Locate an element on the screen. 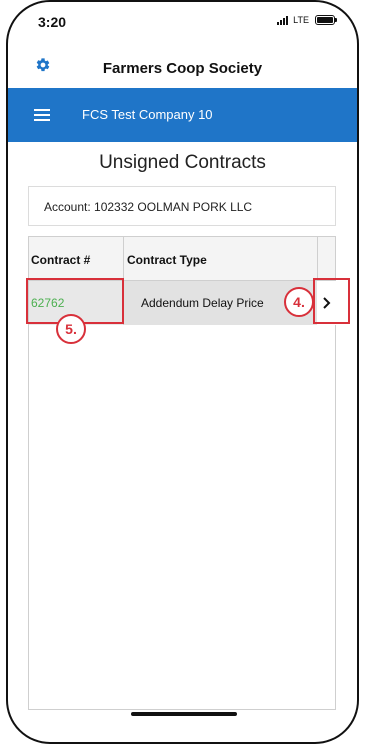  status-time: 3:20 is located at coordinates (52, 22).